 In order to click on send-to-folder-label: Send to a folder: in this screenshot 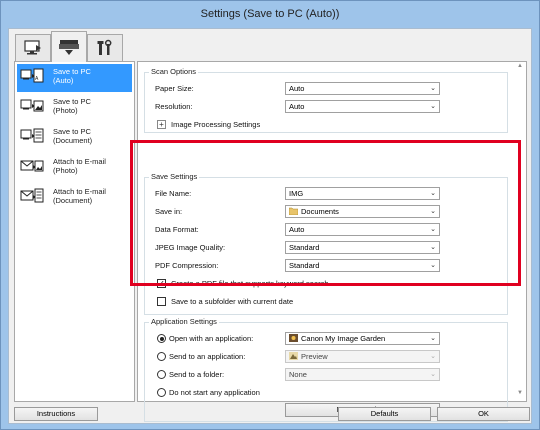, I will do `click(197, 374)`.